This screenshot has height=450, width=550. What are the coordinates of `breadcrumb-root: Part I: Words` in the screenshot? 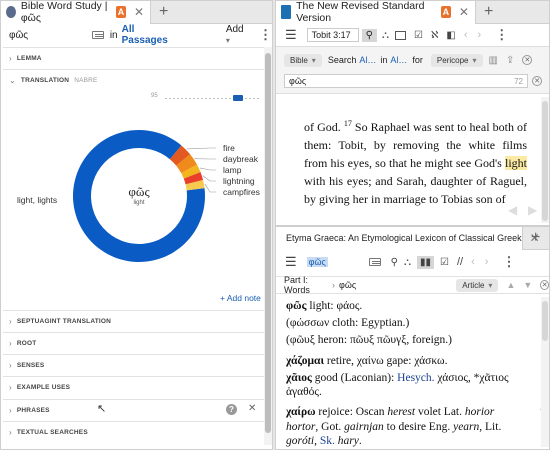 It's located at (306, 285).